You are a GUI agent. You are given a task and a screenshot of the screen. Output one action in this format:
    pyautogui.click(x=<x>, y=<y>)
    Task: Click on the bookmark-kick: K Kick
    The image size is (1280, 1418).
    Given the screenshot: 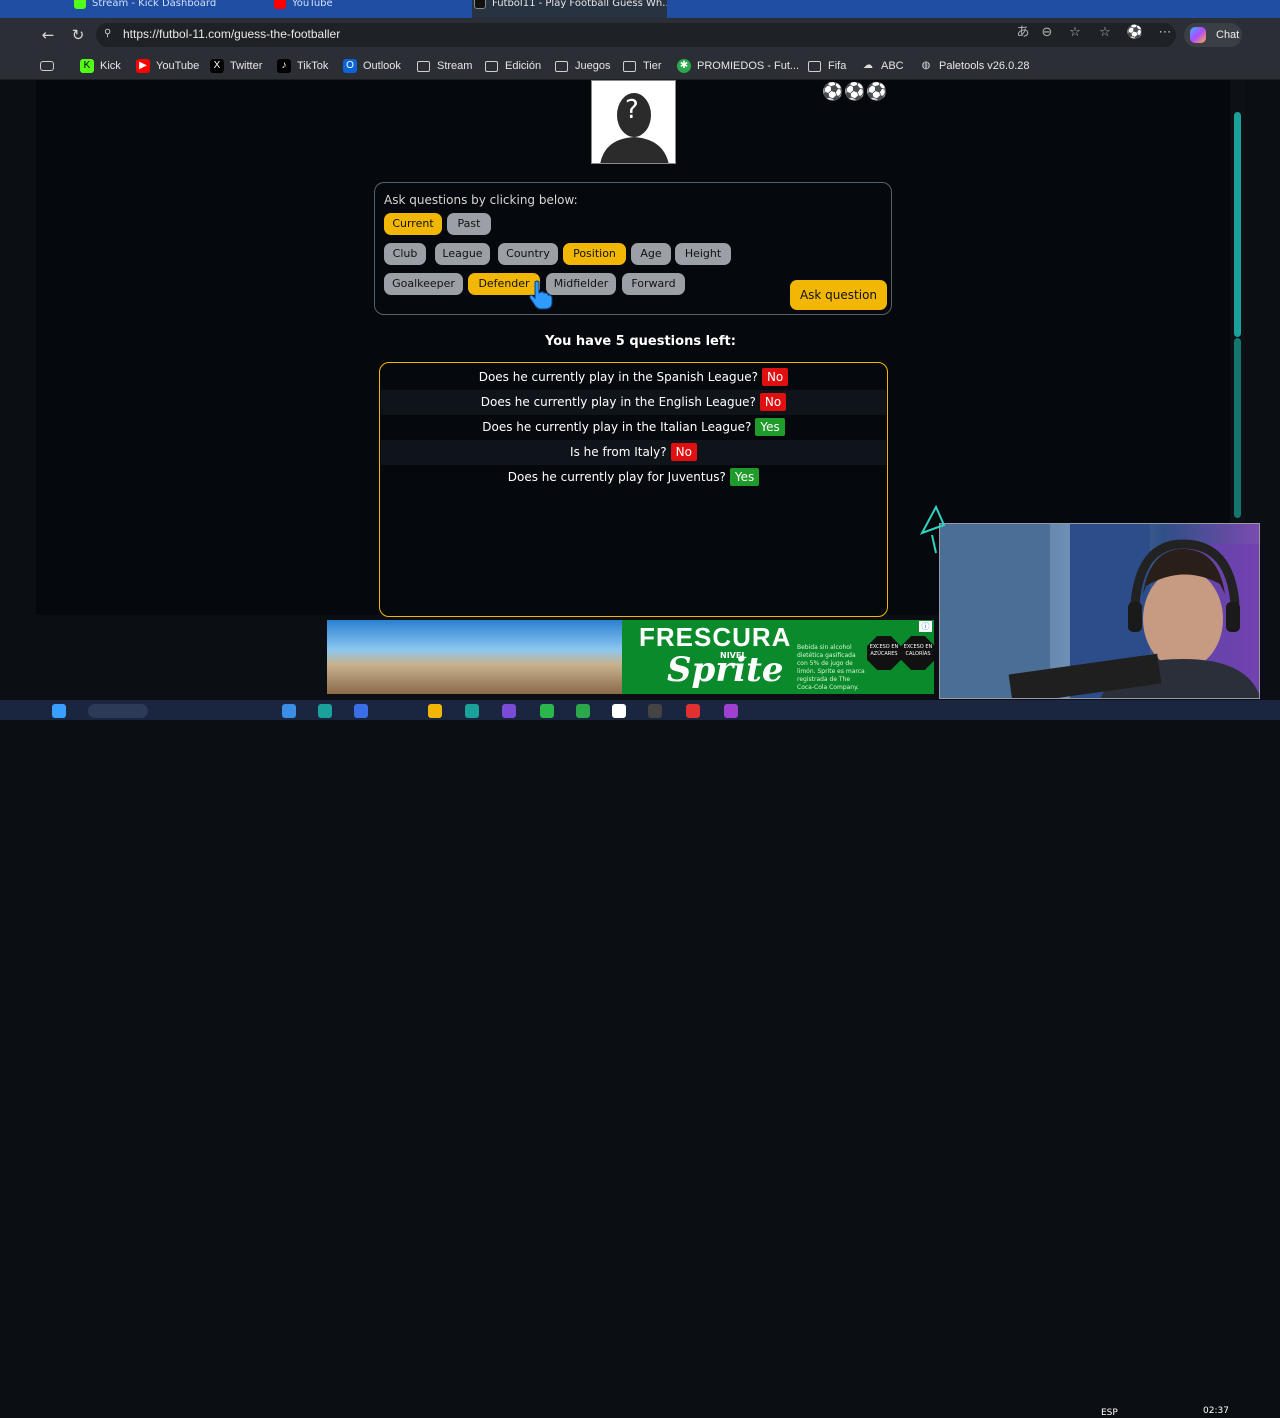 What is the action you would take?
    pyautogui.click(x=100, y=66)
    